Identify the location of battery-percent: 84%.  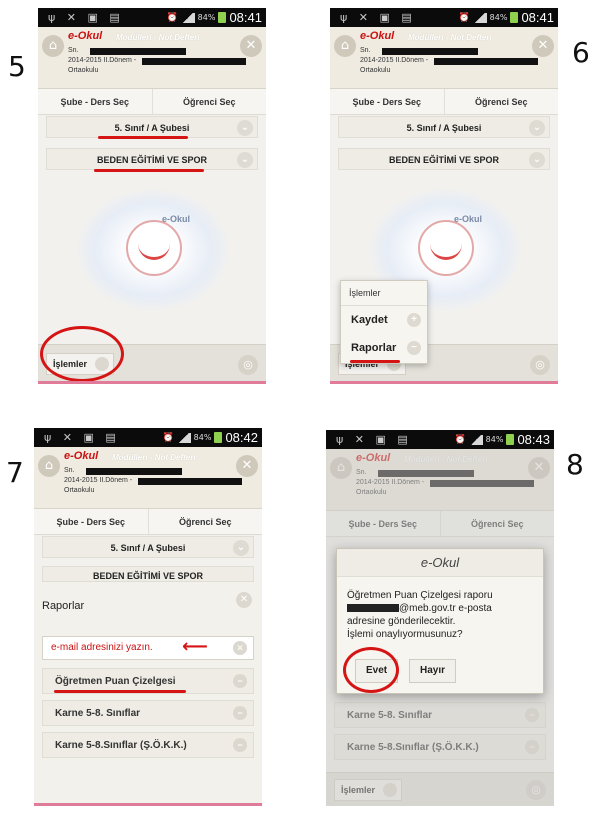
(494, 439).